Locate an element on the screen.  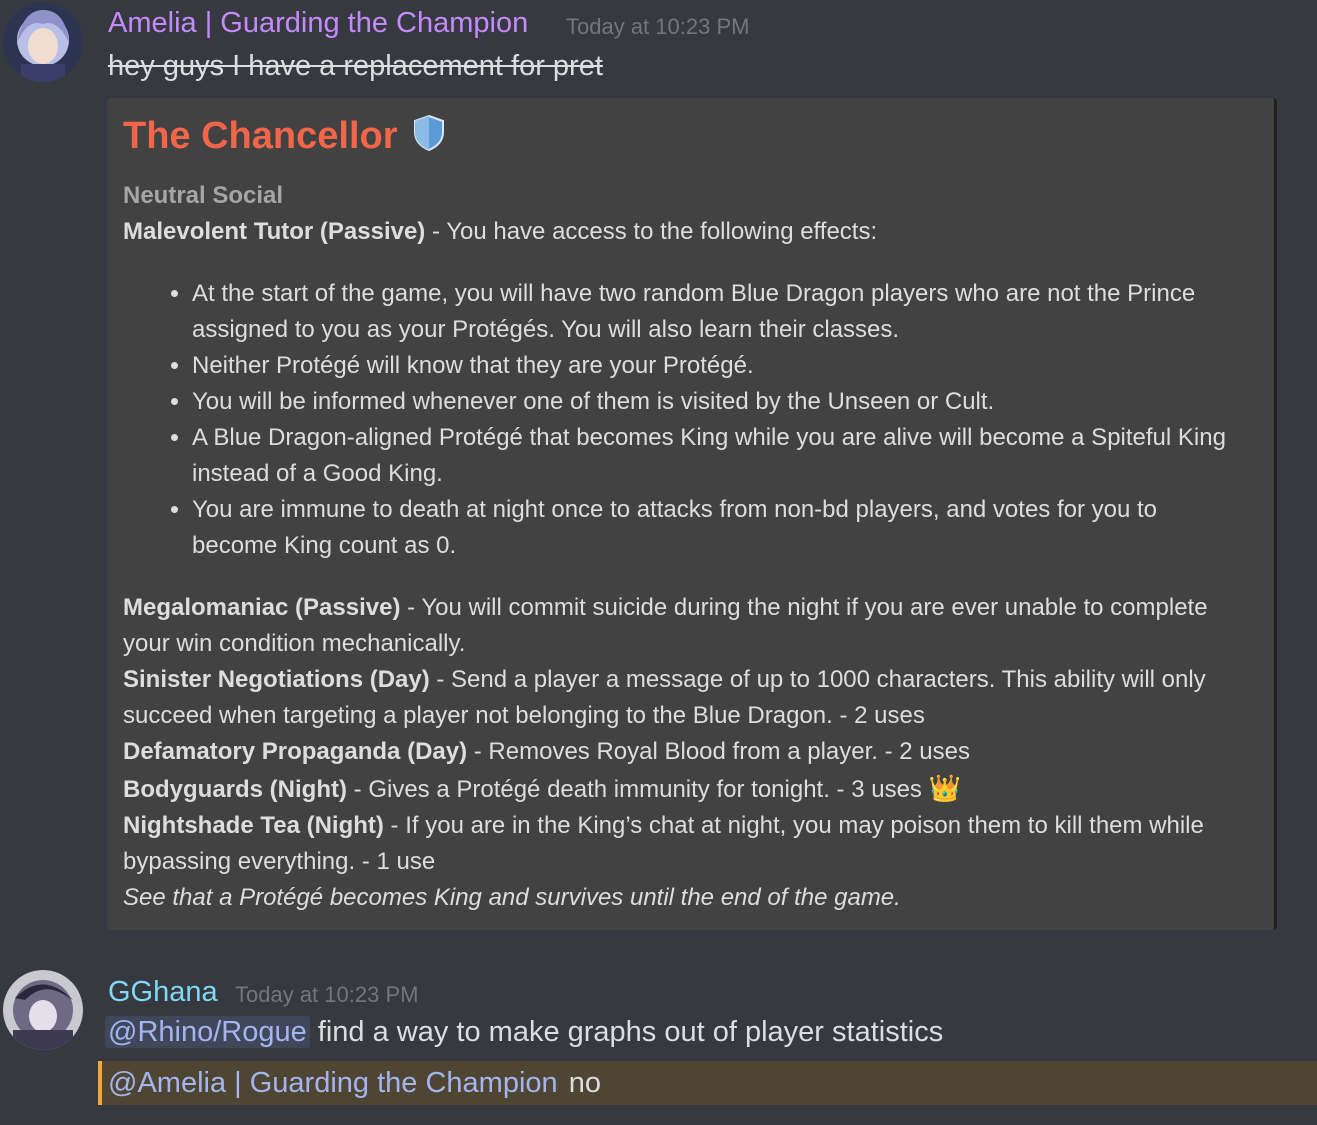
ability-name: Nightshade Tea (Night) is located at coordinates (253, 825).